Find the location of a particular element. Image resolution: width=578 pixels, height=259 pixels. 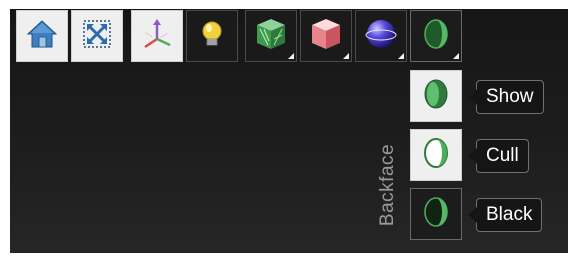

backface-cull-tooltip: Cull is located at coordinates (498, 156).